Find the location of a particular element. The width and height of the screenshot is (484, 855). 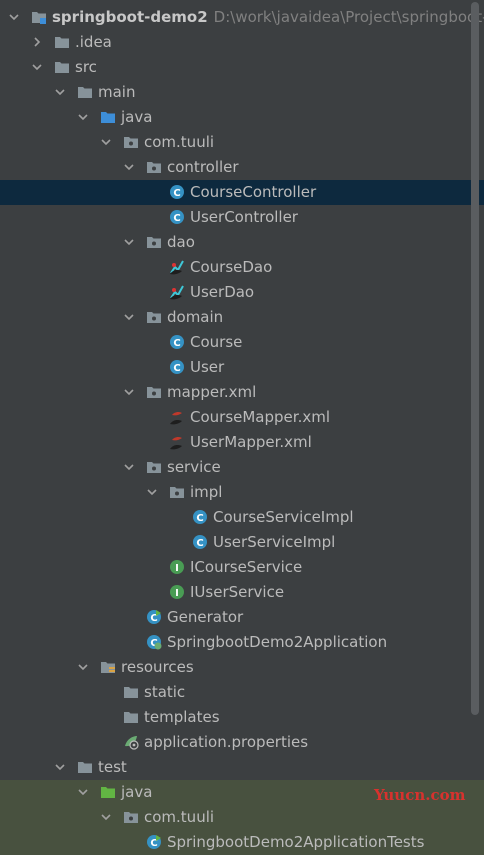

tree-node-text: resources is located at coordinates (157, 667).